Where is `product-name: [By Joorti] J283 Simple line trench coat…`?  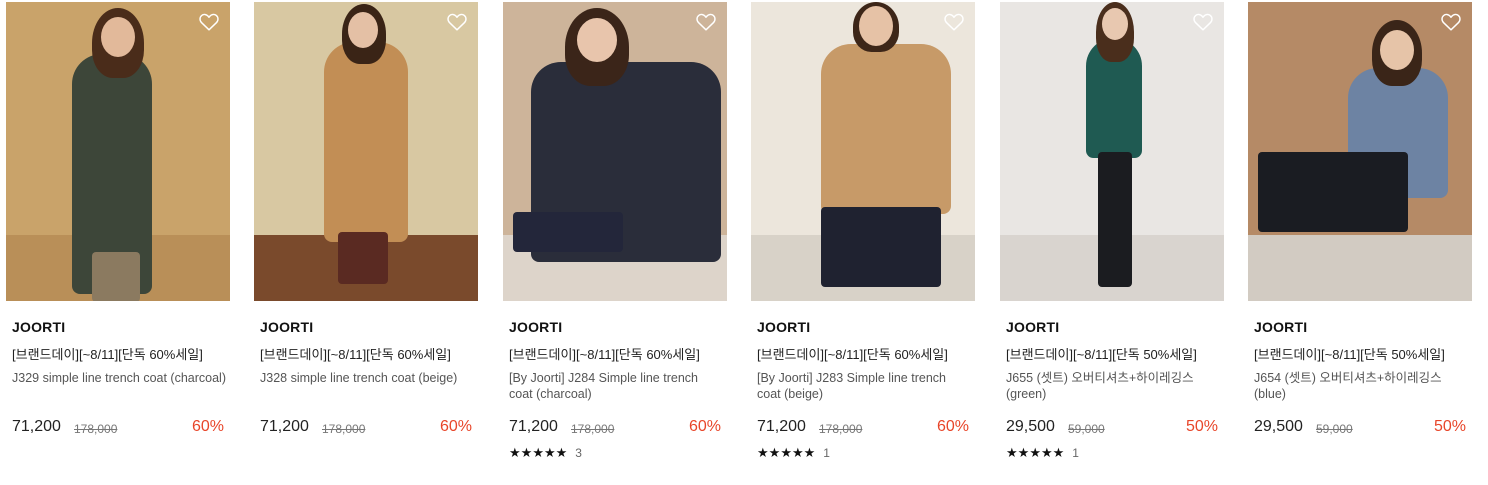 product-name: [By Joorti] J283 Simple line trench coat… is located at coordinates (864, 386).